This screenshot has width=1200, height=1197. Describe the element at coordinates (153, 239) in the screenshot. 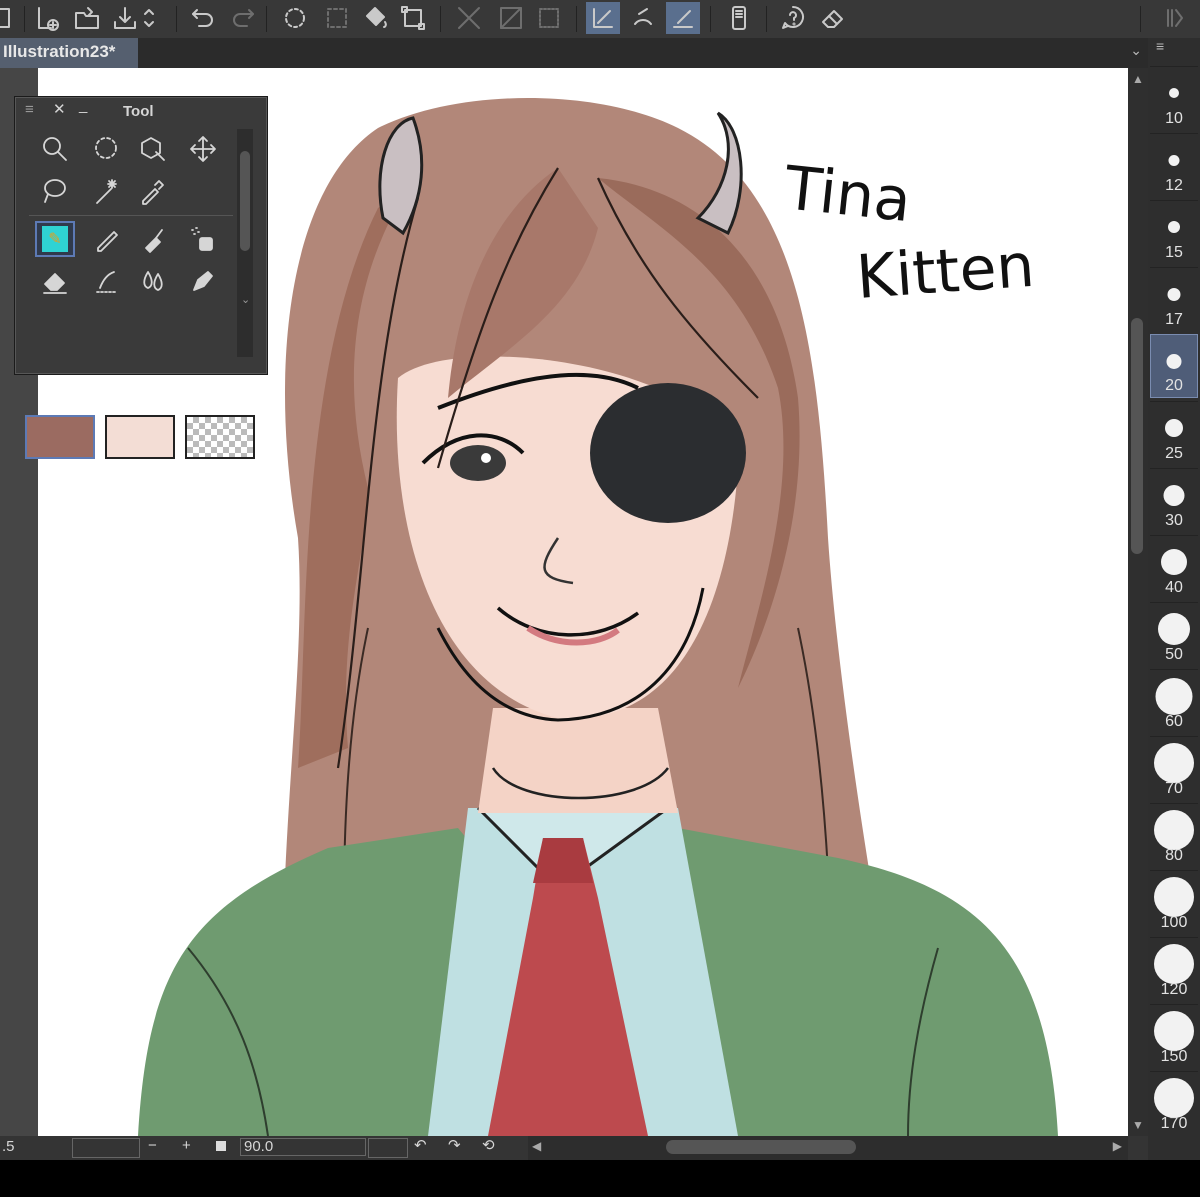

I see `brush-icon` at that location.